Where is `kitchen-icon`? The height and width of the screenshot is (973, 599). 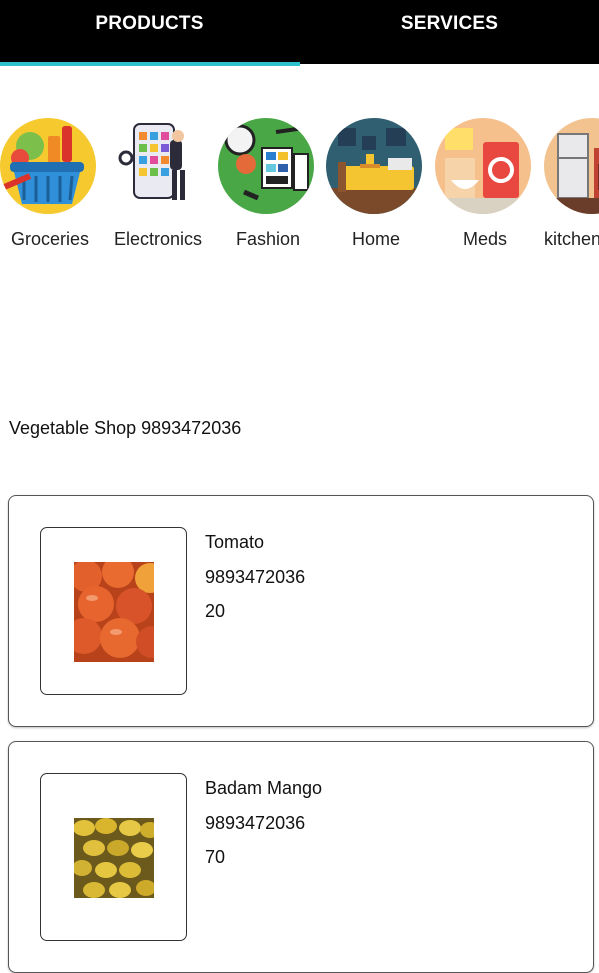 kitchen-icon is located at coordinates (571, 166).